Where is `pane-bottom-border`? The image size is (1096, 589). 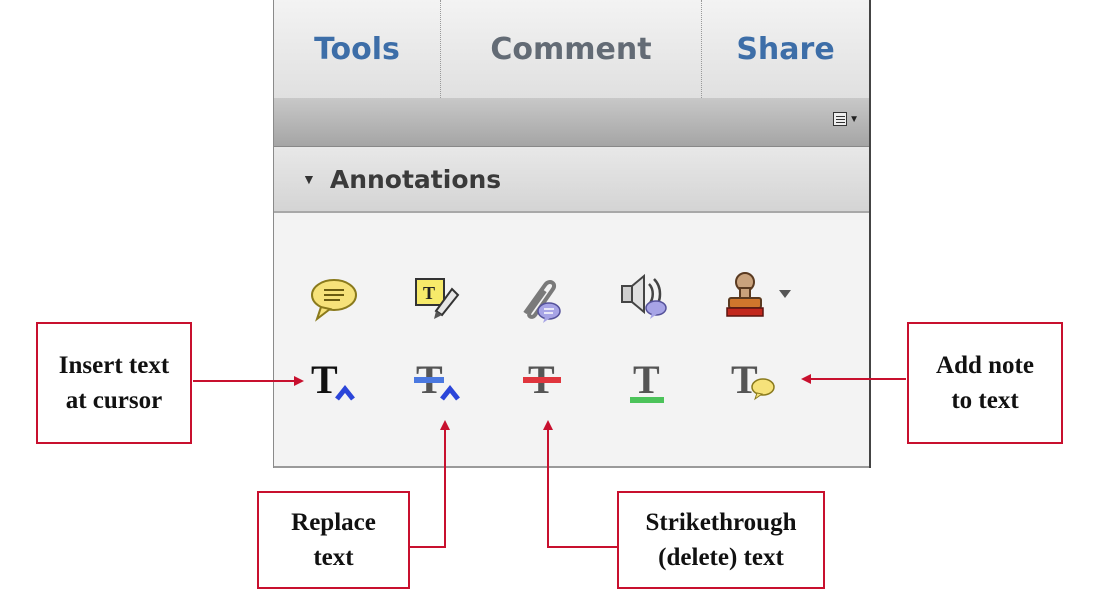 pane-bottom-border is located at coordinates (571, 467).